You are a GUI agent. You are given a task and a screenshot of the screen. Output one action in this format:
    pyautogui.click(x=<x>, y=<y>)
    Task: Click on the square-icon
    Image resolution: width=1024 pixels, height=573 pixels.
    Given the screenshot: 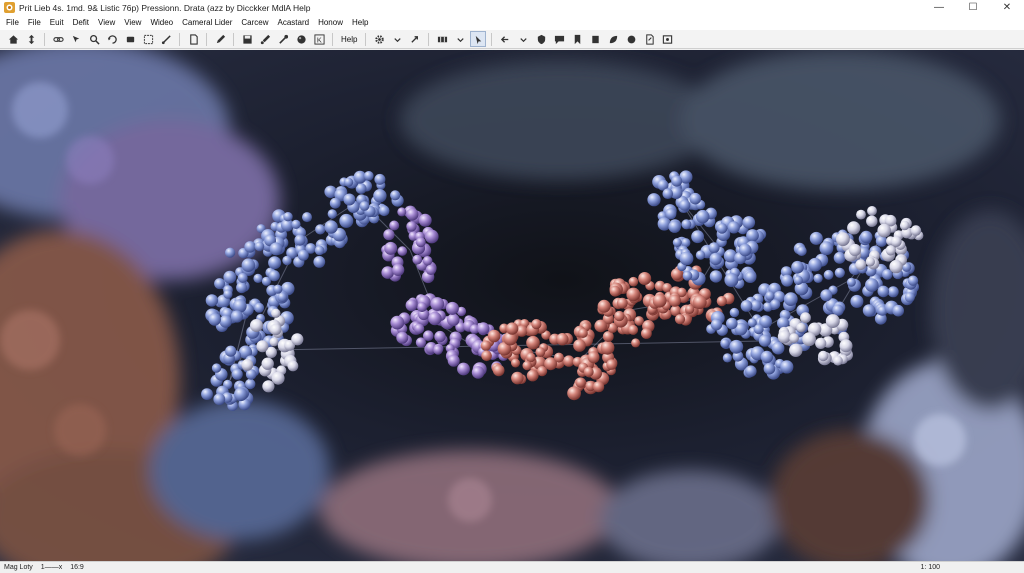 What is the action you would take?
    pyautogui.click(x=595, y=39)
    